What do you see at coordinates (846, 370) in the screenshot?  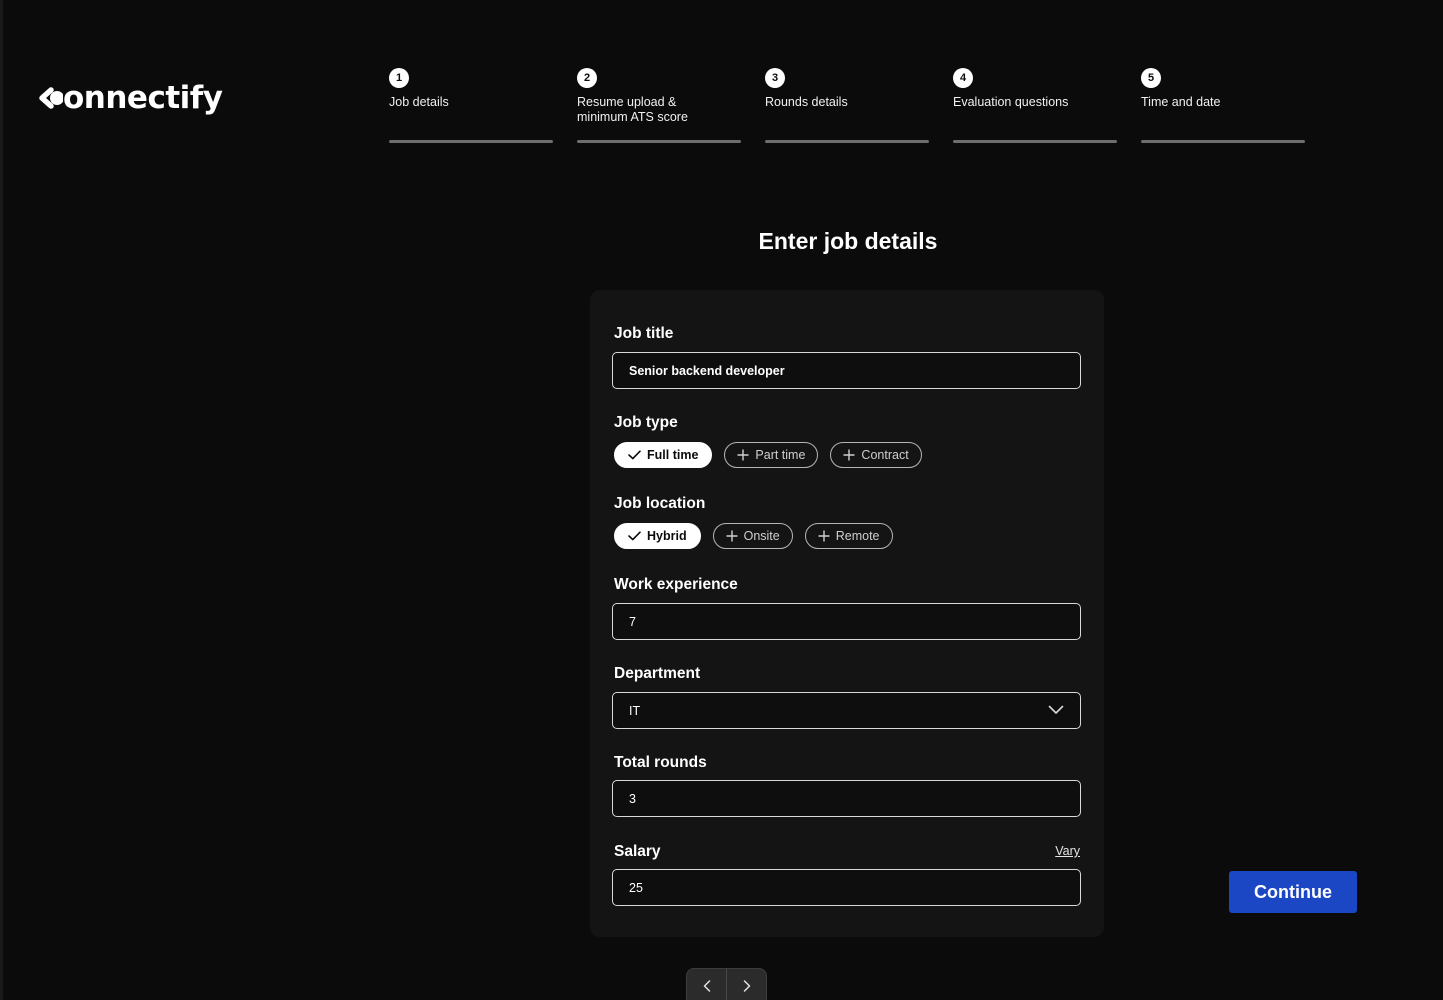 I see `job-title-input: Senior backend developer` at bounding box center [846, 370].